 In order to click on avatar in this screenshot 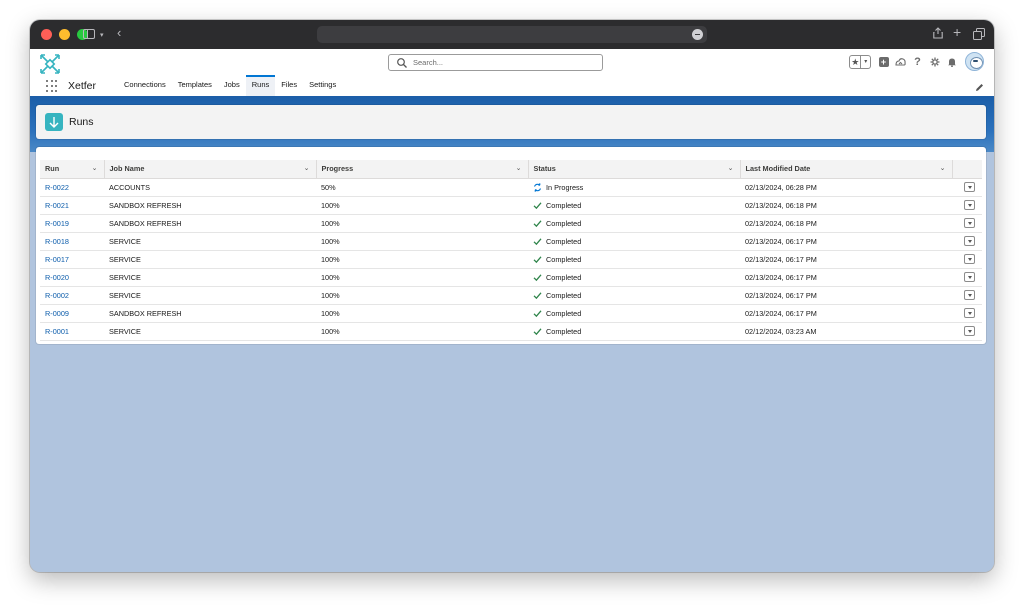, I will do `click(974, 61)`.